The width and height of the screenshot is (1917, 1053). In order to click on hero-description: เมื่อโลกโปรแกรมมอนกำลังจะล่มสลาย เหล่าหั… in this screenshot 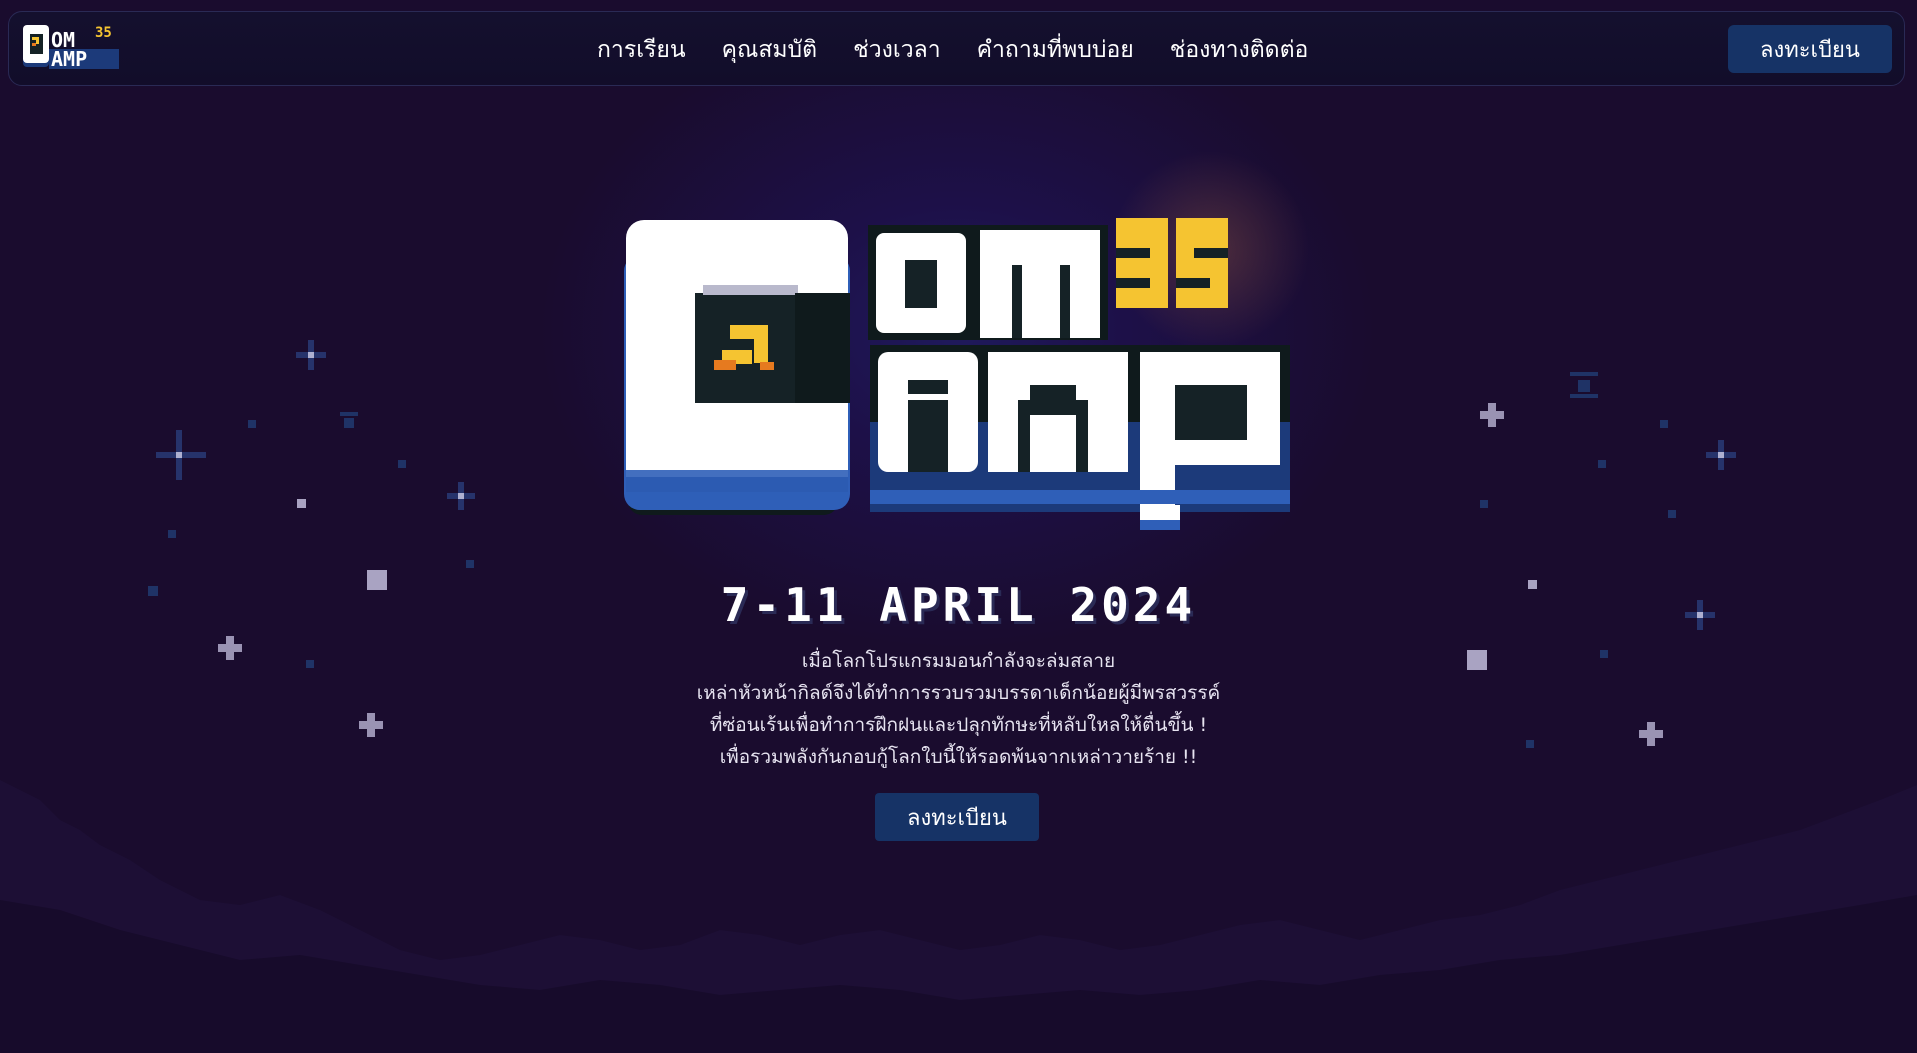, I will do `click(958, 709)`.